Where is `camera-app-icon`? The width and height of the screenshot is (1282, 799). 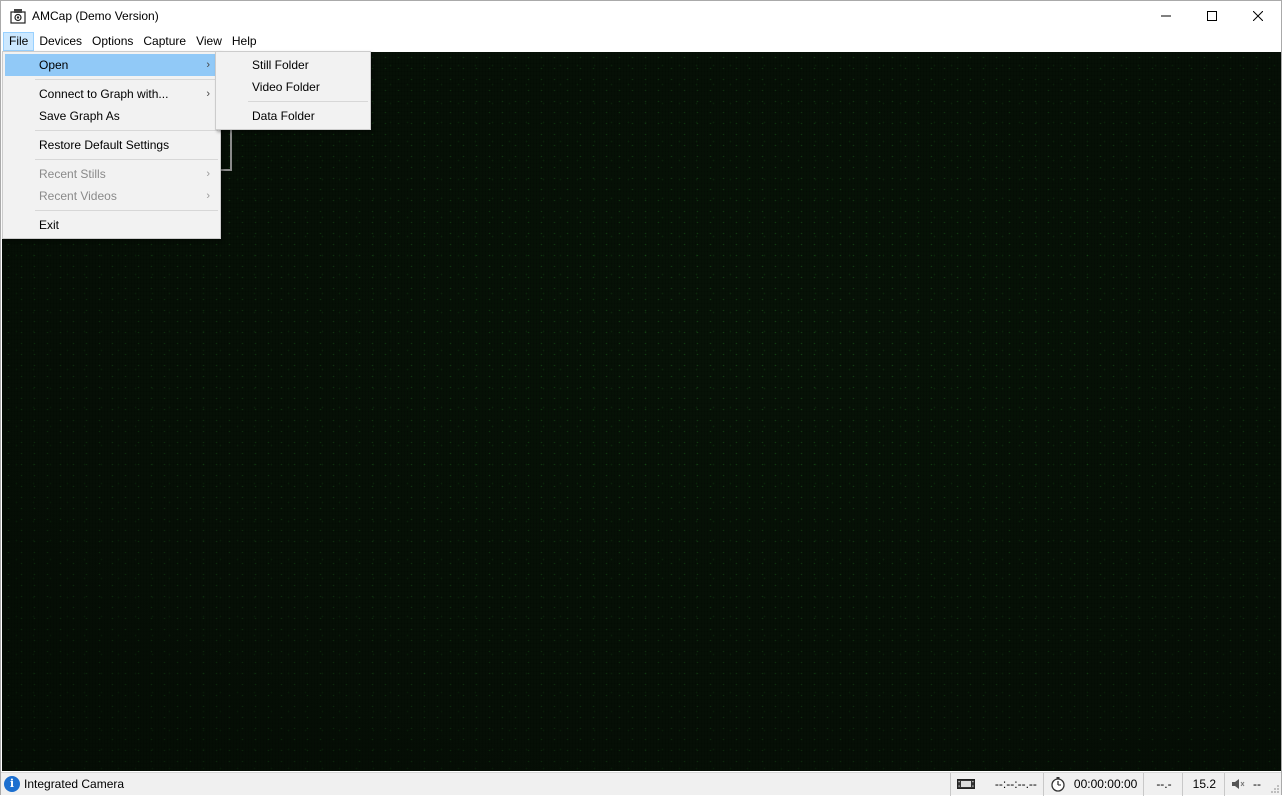
camera-app-icon is located at coordinates (18, 16).